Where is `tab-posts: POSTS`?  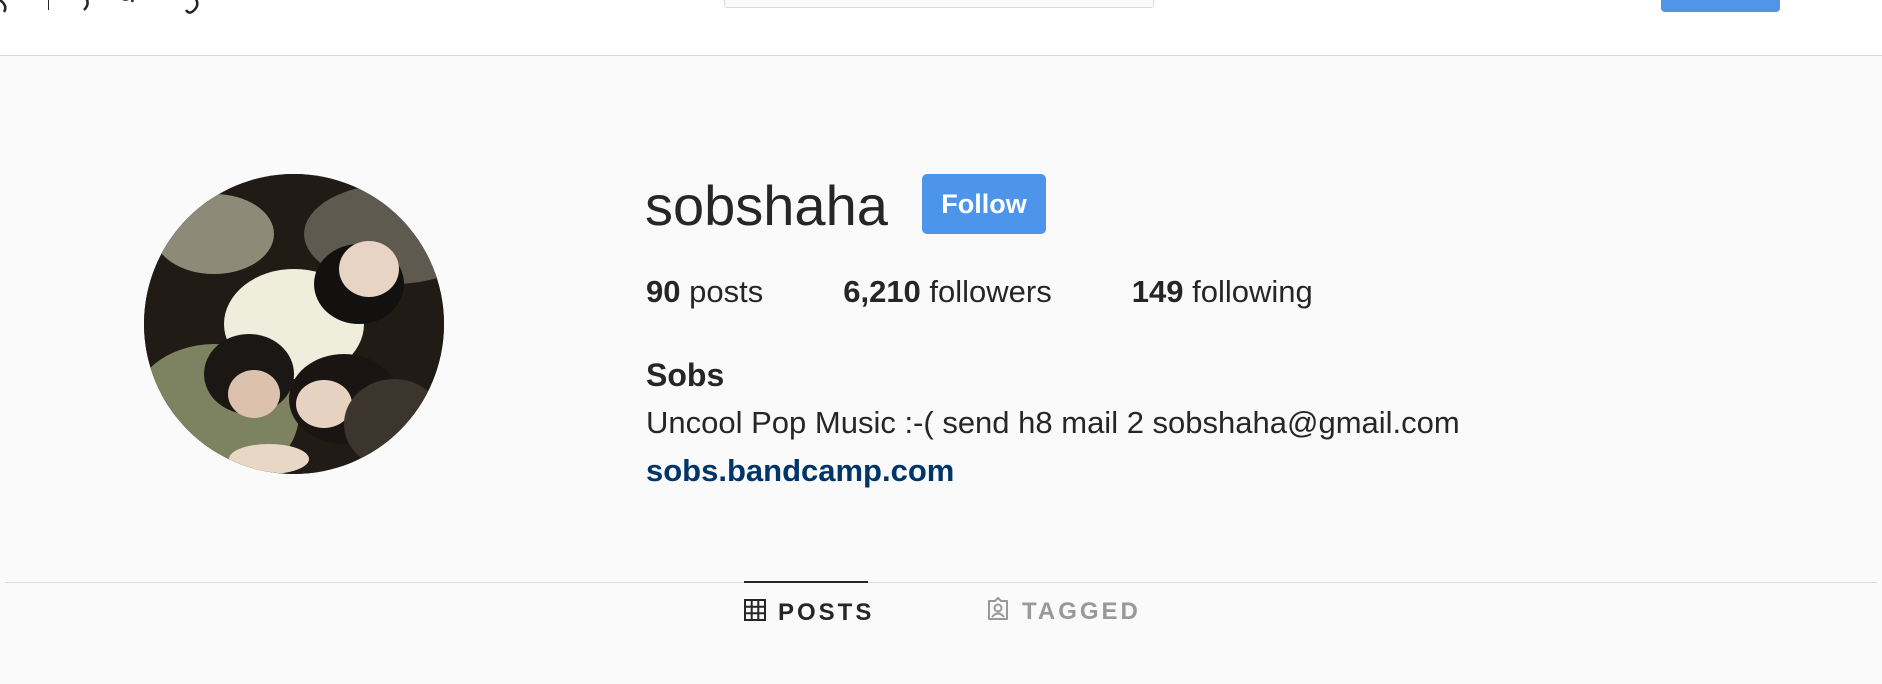
tab-posts: POSTS is located at coordinates (807, 612).